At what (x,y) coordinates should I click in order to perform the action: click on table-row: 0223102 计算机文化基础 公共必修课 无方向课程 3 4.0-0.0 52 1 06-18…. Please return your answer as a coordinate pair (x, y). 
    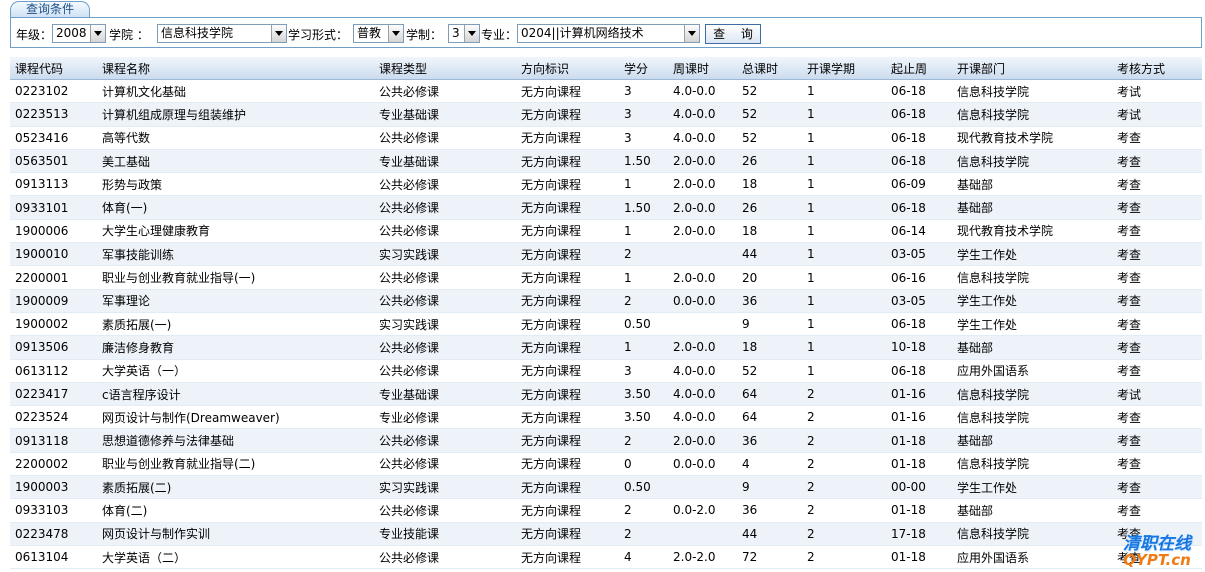
    Looking at the image, I should click on (606, 91).